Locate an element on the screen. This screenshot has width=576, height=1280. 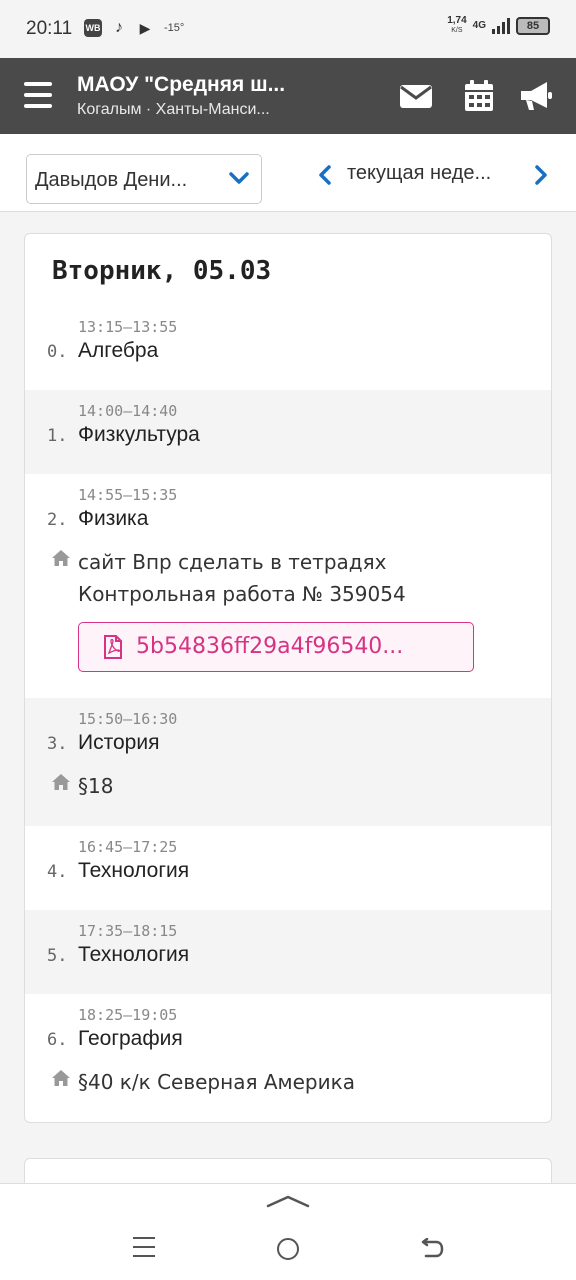
lesson-number: 5. is located at coordinates (57, 956).